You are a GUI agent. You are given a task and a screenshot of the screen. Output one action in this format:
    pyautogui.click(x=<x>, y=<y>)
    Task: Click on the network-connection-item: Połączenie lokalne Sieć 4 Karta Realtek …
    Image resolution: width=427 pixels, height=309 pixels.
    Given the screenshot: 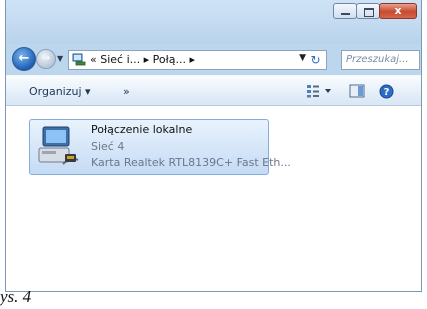 What is the action you would take?
    pyautogui.click(x=160, y=147)
    